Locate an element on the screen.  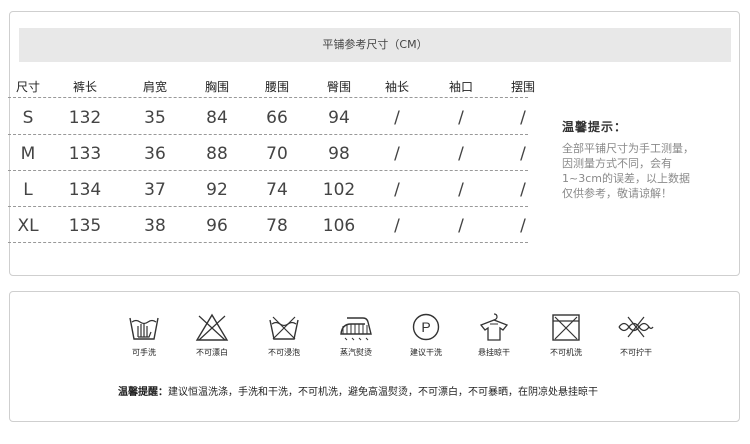
care-label: 可手洗 is located at coordinates (144, 352).